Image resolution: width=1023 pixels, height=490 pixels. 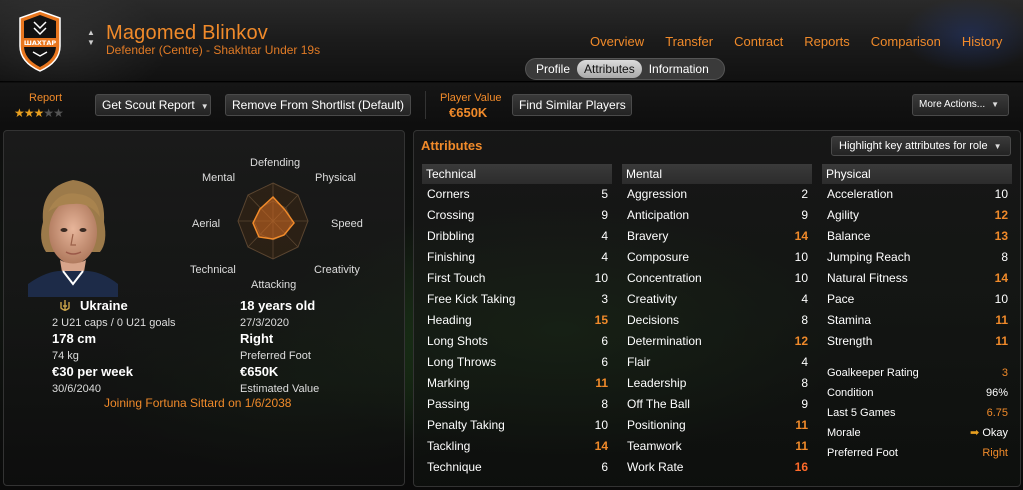 What do you see at coordinates (917, 320) in the screenshot?
I see `attribute-row-stamina: Stamina 11` at bounding box center [917, 320].